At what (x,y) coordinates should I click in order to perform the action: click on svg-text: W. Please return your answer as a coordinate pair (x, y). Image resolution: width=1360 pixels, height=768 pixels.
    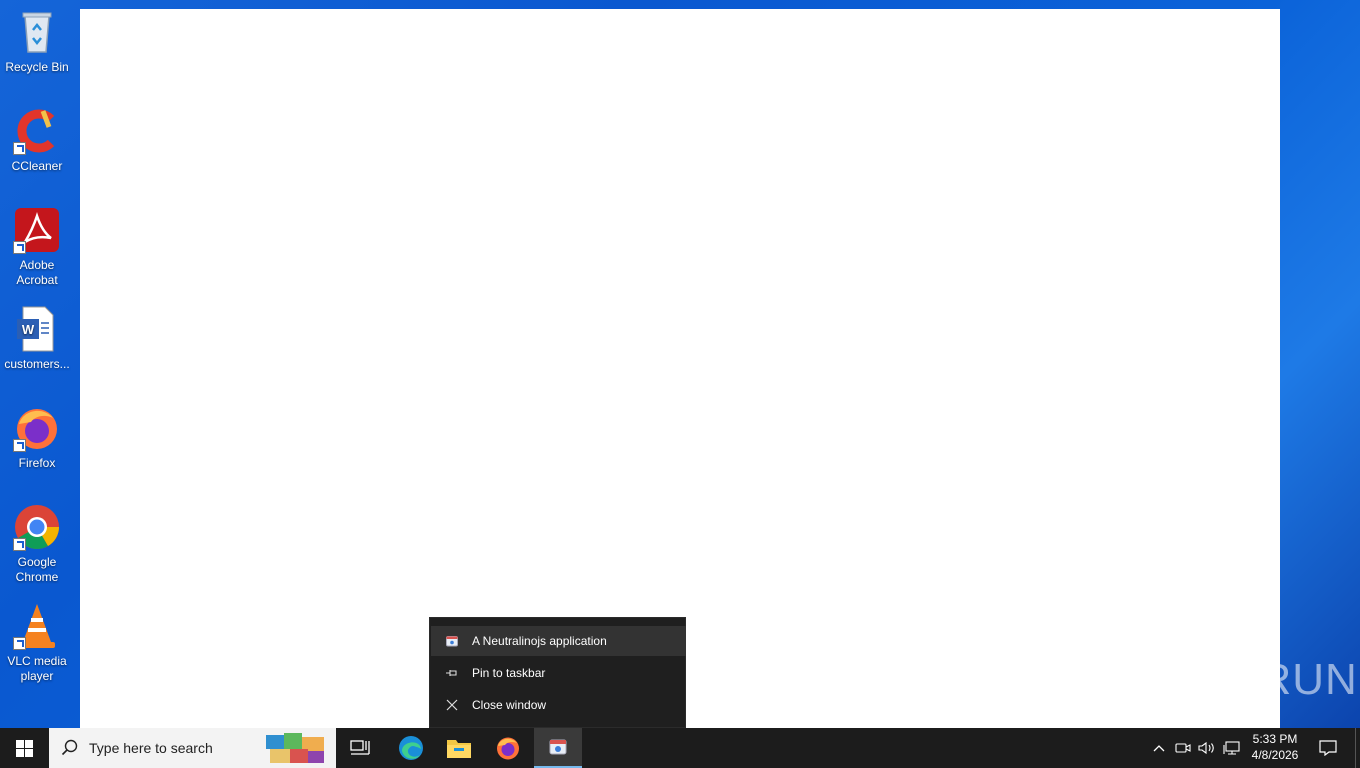
    Looking at the image, I should click on (28, 329).